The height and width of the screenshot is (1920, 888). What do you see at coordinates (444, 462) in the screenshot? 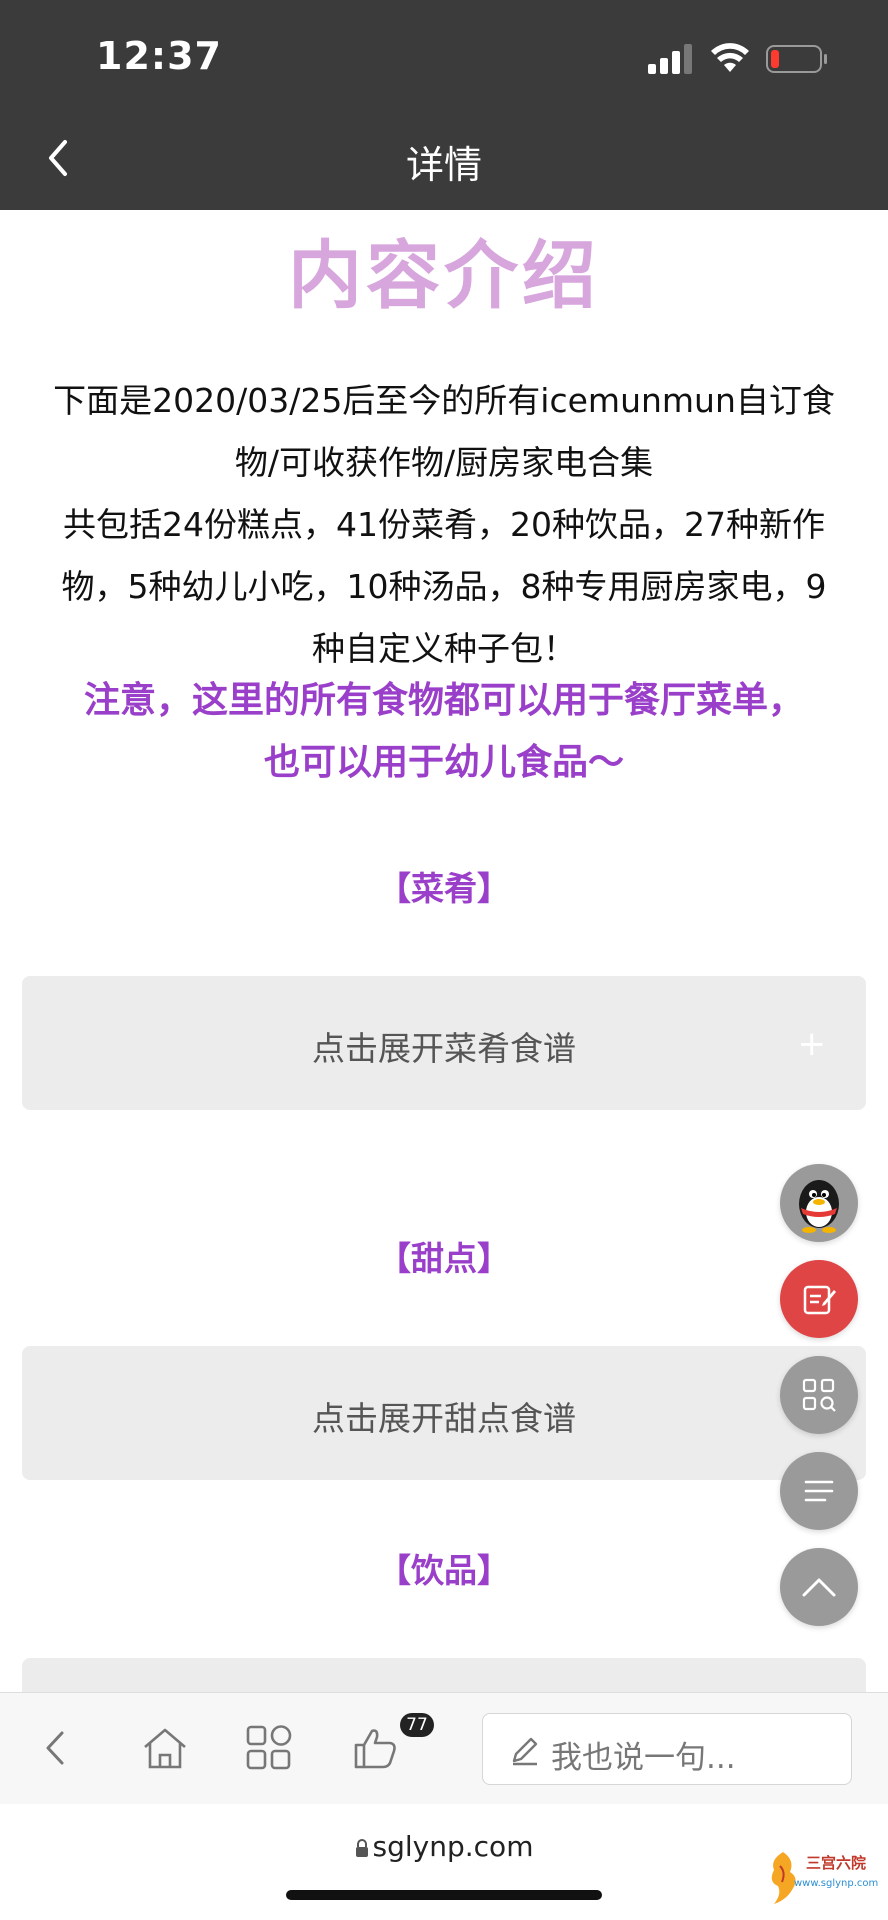
I see `intro-line: 物/可收获作物/厨房家电合集` at bounding box center [444, 462].